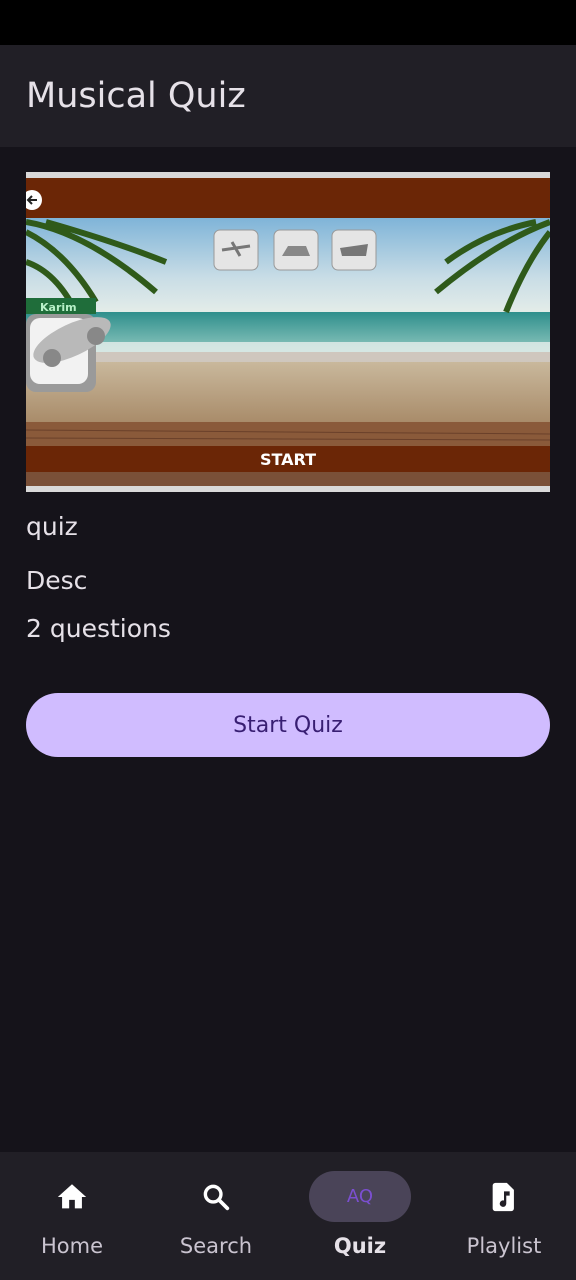  Describe the element at coordinates (57, 580) in the screenshot. I see `quiz-description: Desc` at that location.